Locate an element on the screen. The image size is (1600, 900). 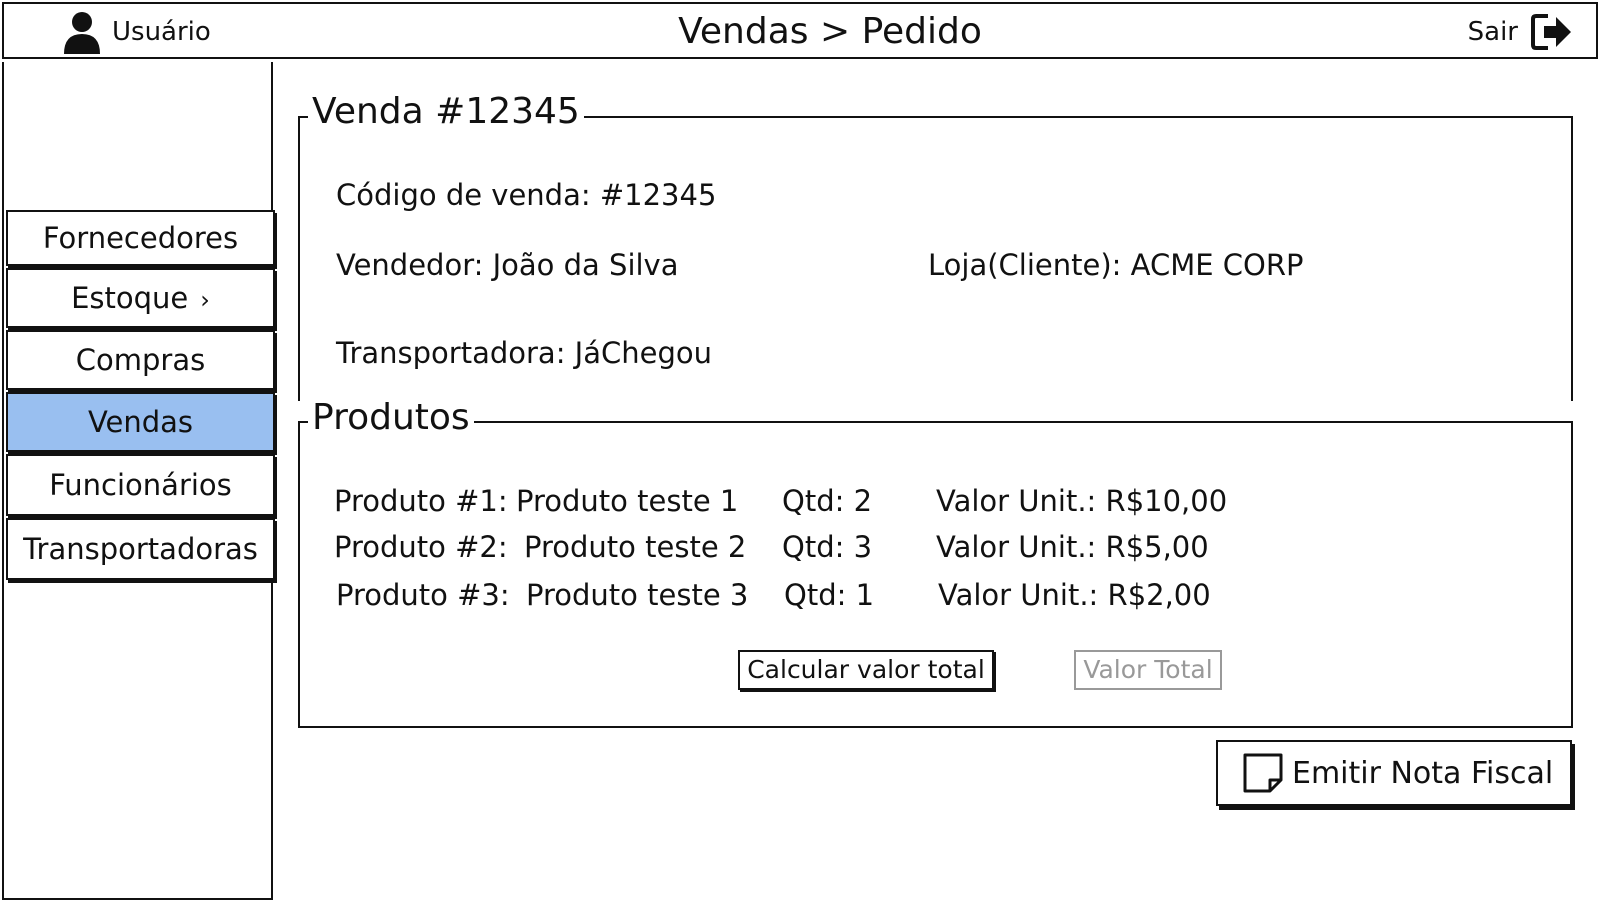
logout-icon is located at coordinates (1551, 32).